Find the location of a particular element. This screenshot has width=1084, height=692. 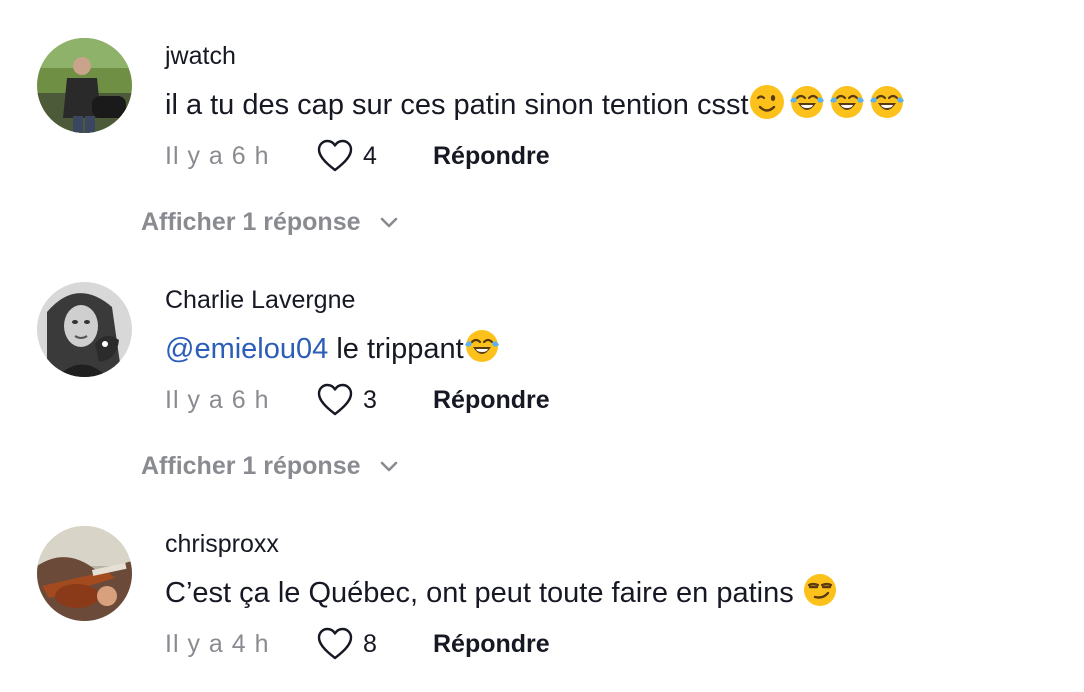

like-button: 8 is located at coordinates (375, 644).